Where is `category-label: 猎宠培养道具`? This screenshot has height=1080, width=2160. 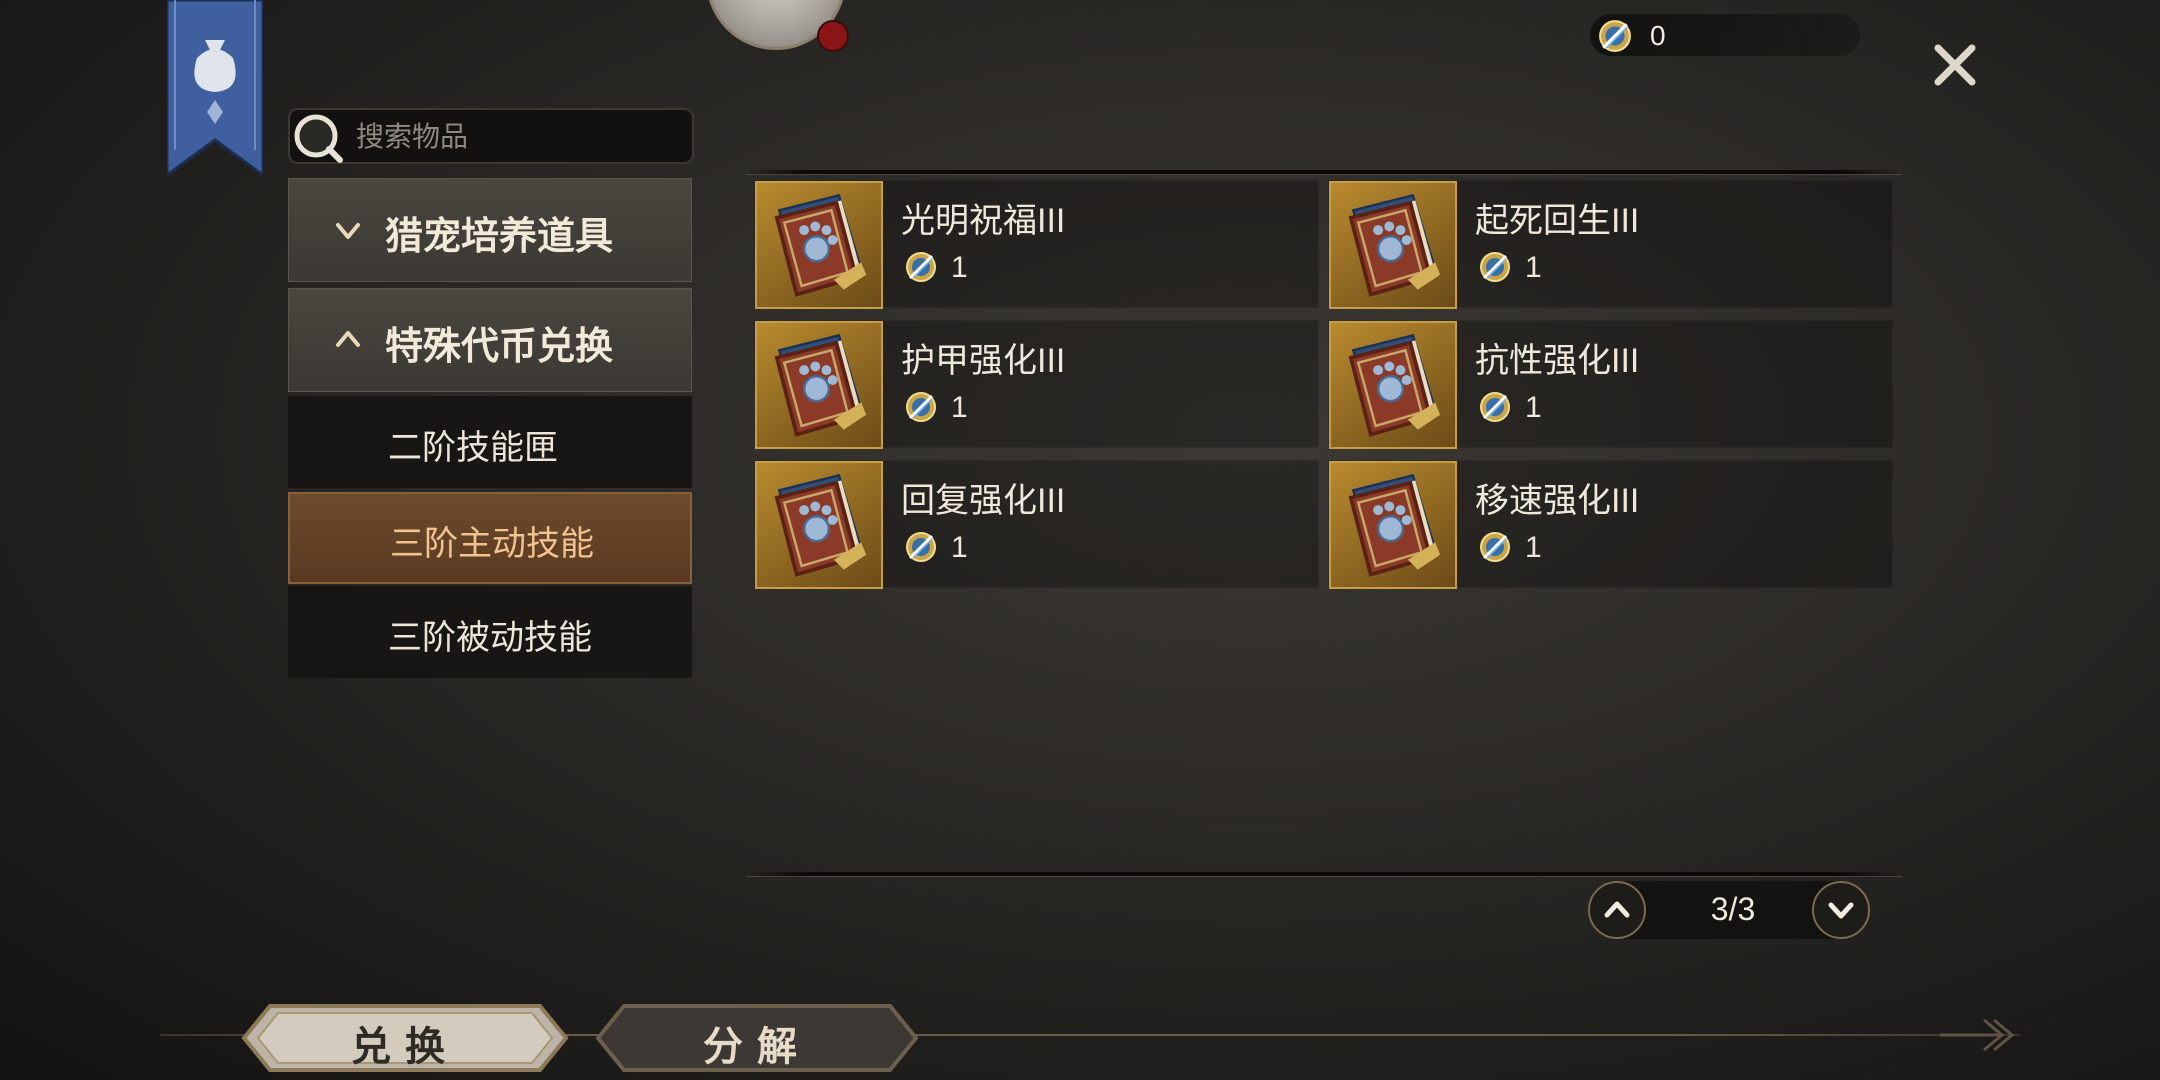
category-label: 猎宠培养道具 is located at coordinates (499, 235).